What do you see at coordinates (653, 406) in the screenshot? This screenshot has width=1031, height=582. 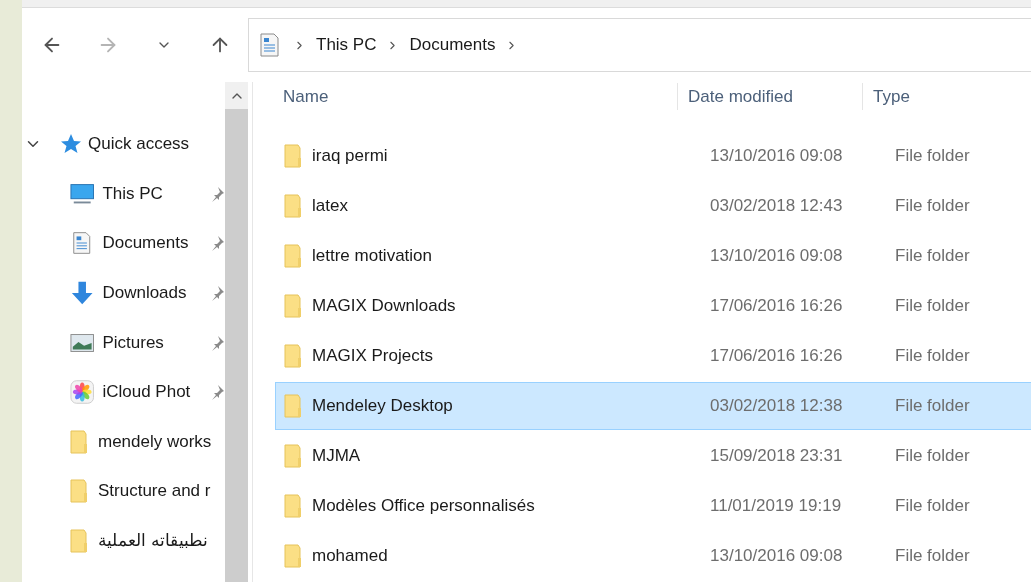 I see `file-row: Mendeley Desktop 03/02/2018 12:38 File folder` at bounding box center [653, 406].